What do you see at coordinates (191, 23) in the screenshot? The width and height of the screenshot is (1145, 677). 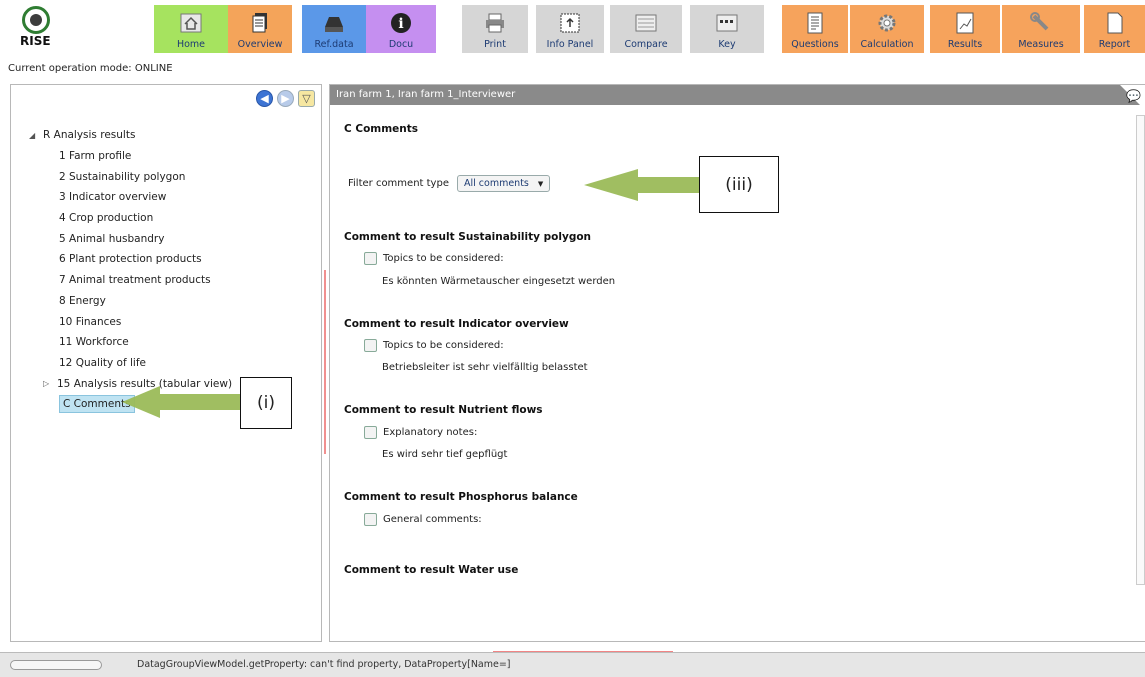 I see `home-icon` at bounding box center [191, 23].